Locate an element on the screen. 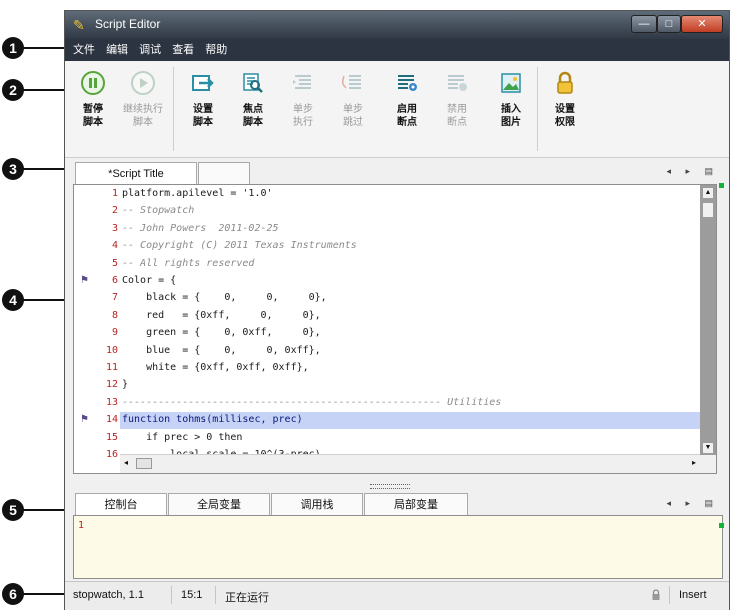  line-number: 5 is located at coordinates (114, 263).